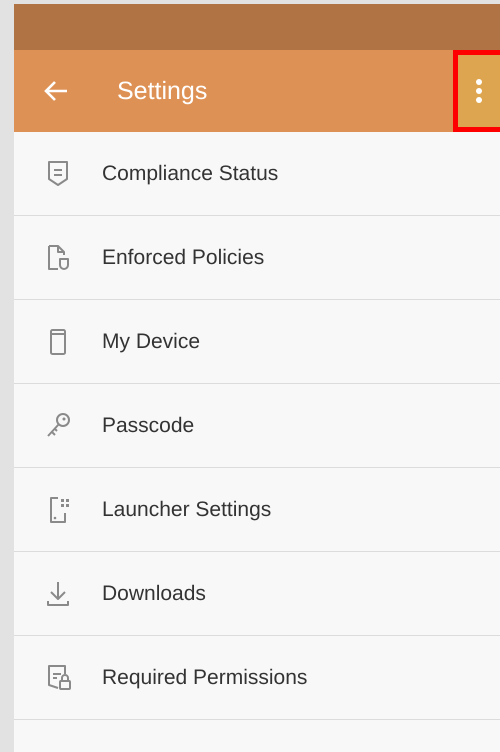 This screenshot has height=752, width=500. Describe the element at coordinates (151, 342) in the screenshot. I see `item-label: My Device` at that location.